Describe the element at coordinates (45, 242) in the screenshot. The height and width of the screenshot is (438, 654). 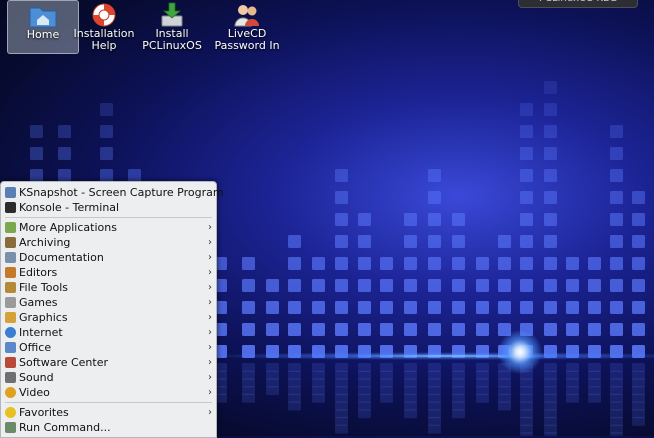
I see `menu-item-label: Archiving` at that location.